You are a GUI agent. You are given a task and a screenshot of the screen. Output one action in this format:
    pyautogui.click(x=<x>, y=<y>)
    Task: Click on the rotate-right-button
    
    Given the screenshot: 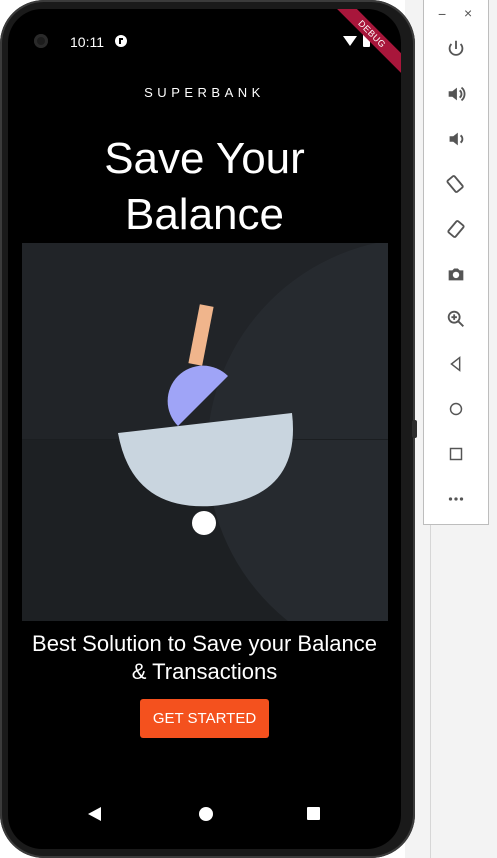 What is the action you would take?
    pyautogui.click(x=456, y=229)
    